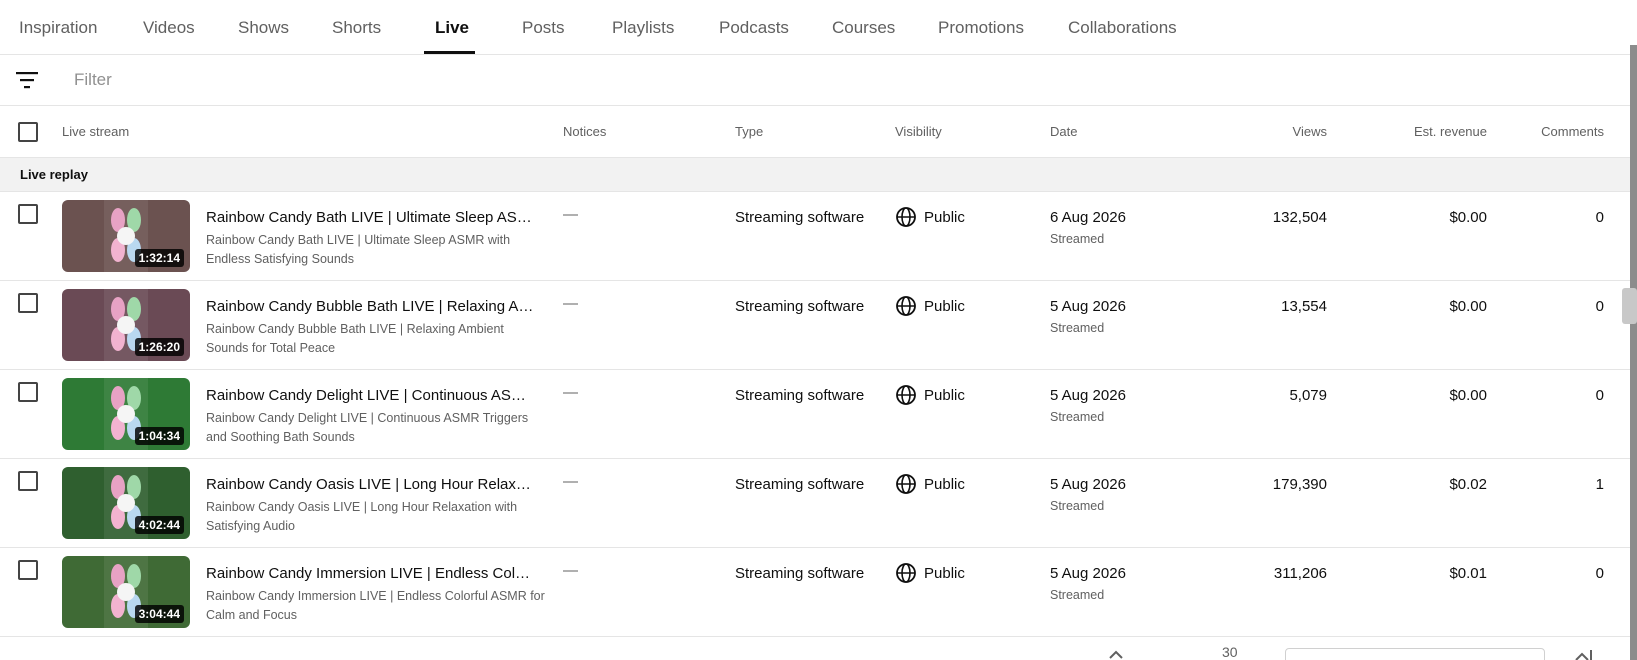 This screenshot has width=1637, height=660. Describe the element at coordinates (543, 27) in the screenshot. I see `tab-posts: Posts` at that location.